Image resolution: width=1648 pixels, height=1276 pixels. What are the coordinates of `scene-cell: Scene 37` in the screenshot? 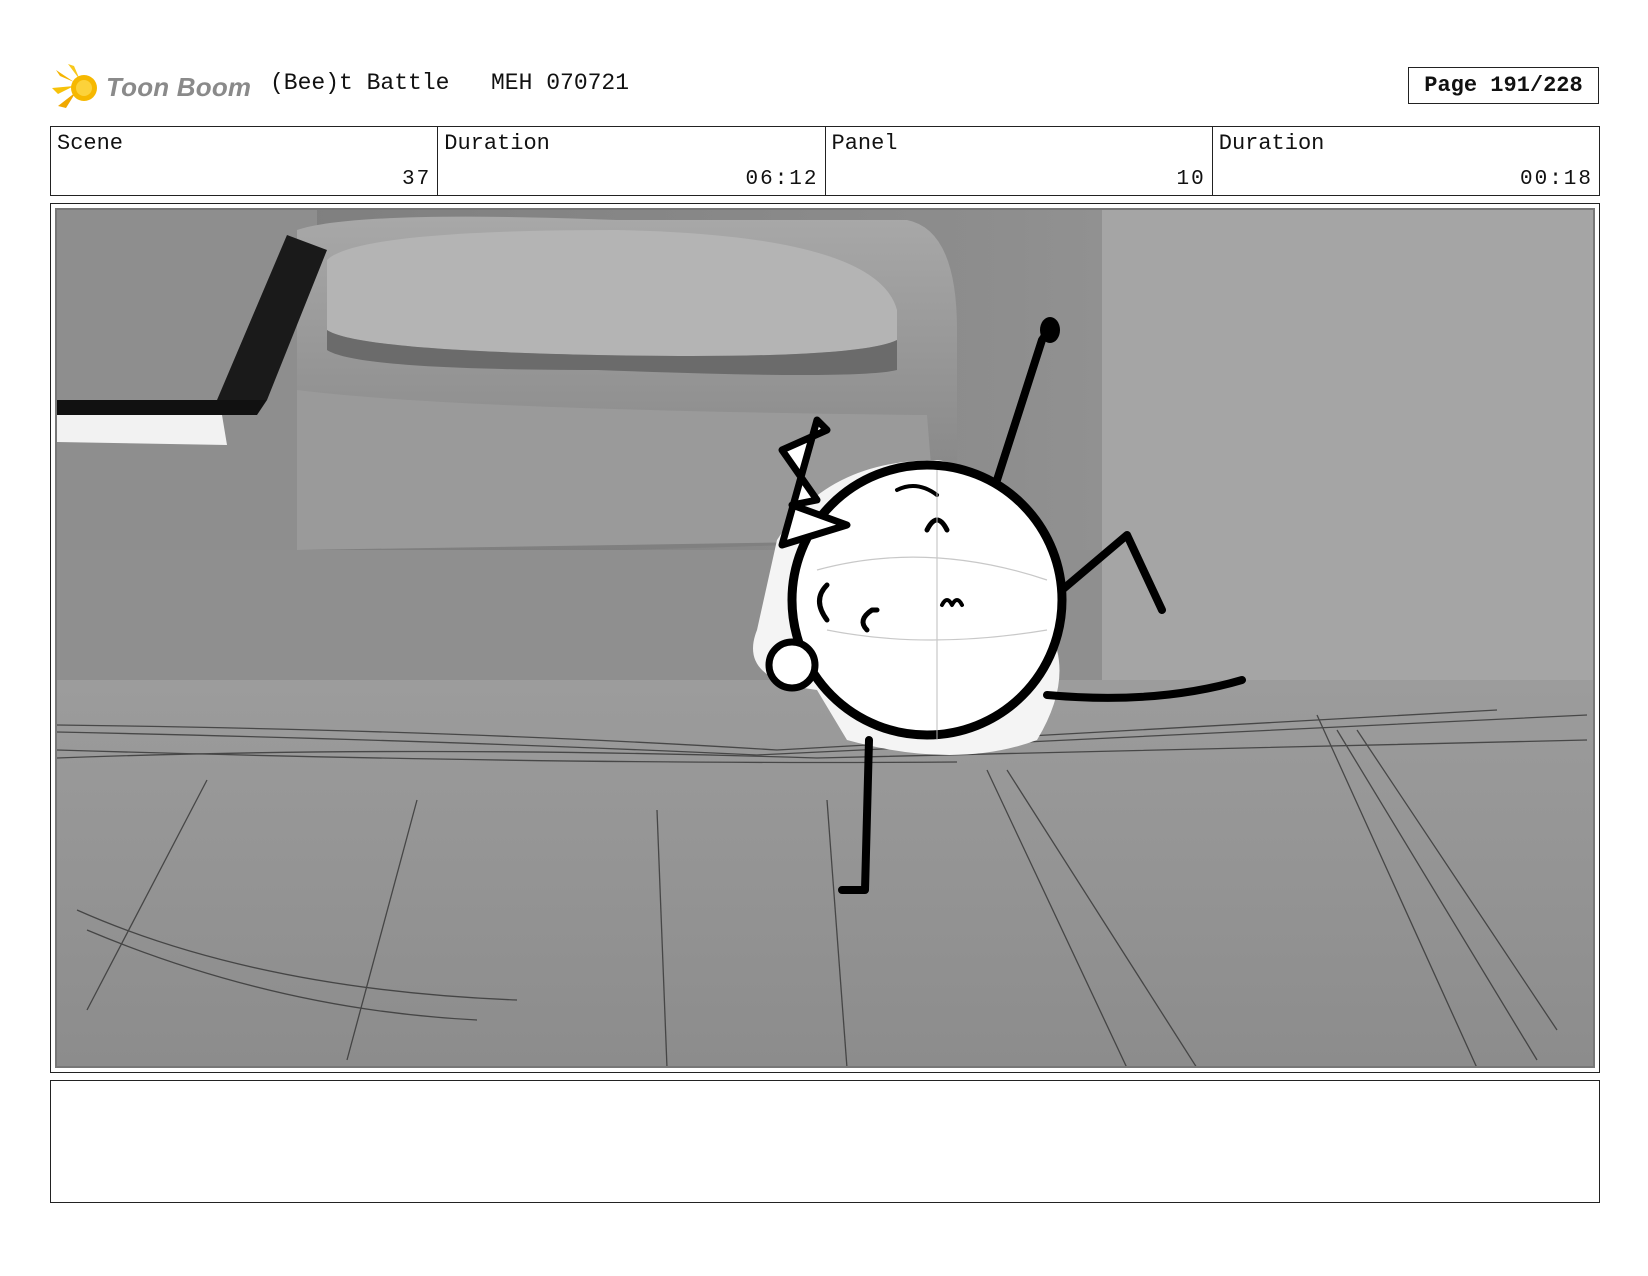 It's located at (245, 161).